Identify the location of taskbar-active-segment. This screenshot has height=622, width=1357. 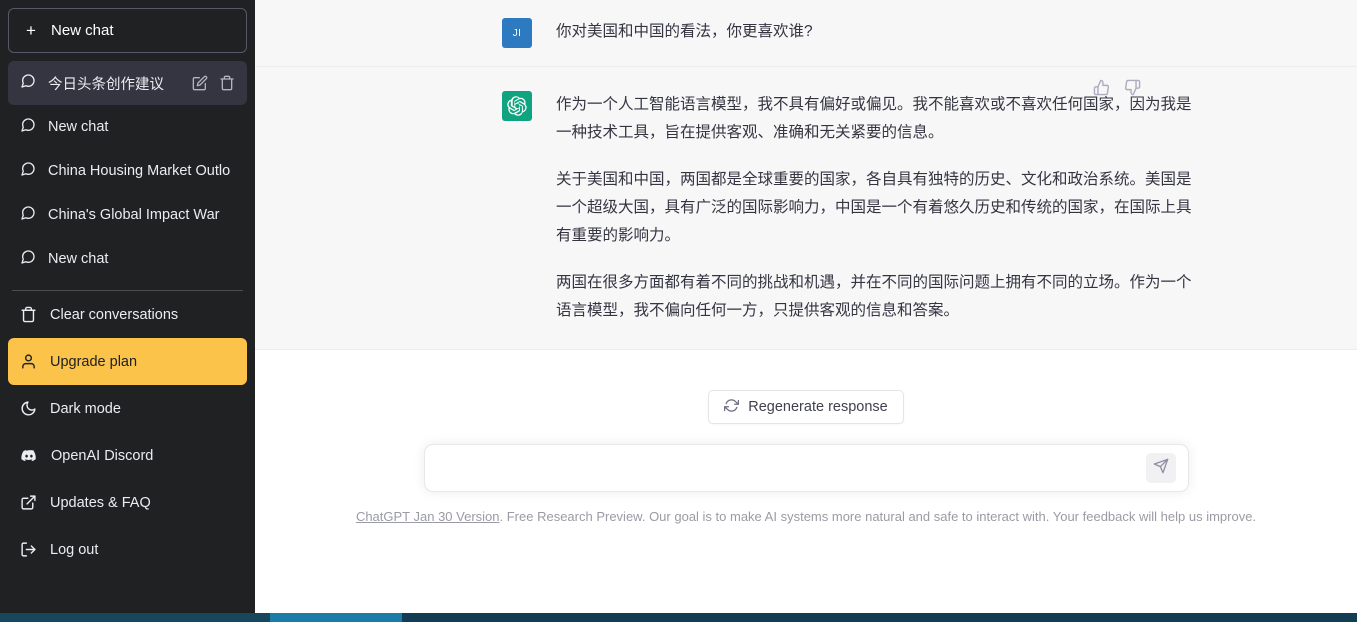
(336, 617).